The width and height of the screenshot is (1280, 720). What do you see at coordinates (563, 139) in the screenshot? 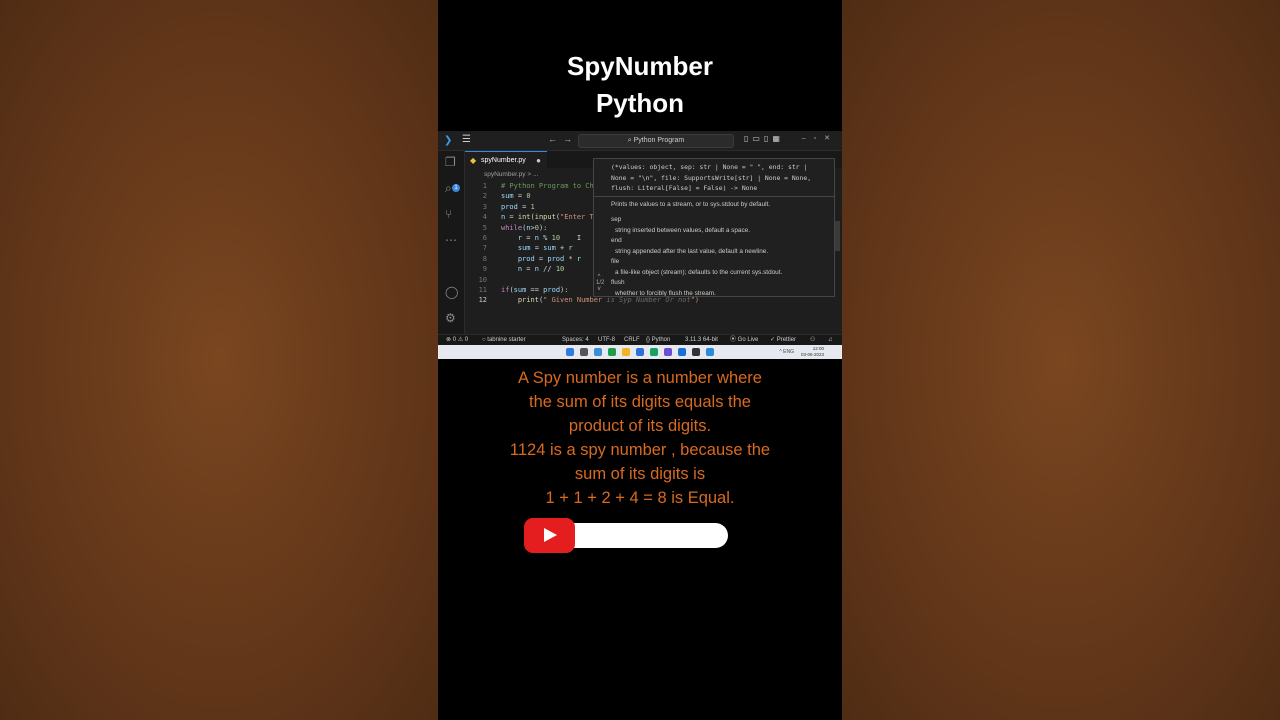
I see `nav-arrows-icon: ←→` at bounding box center [563, 139].